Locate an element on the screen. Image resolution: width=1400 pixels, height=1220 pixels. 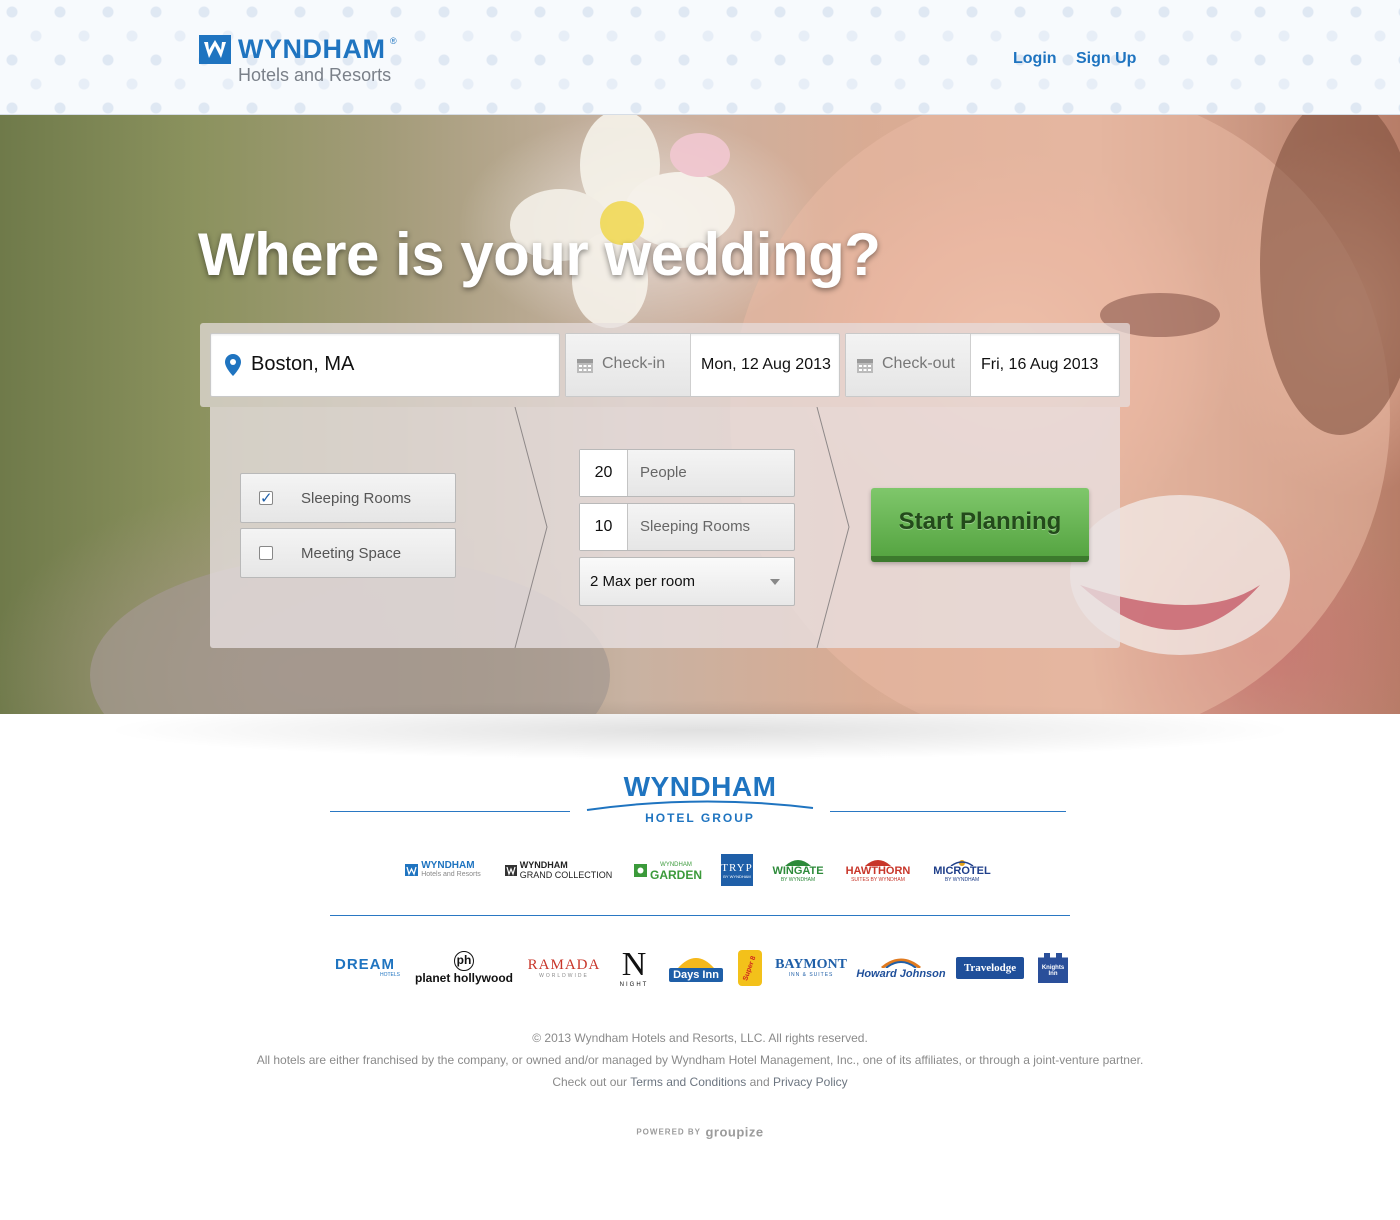
terms-prefix: Check out our is located at coordinates (590, 1082).